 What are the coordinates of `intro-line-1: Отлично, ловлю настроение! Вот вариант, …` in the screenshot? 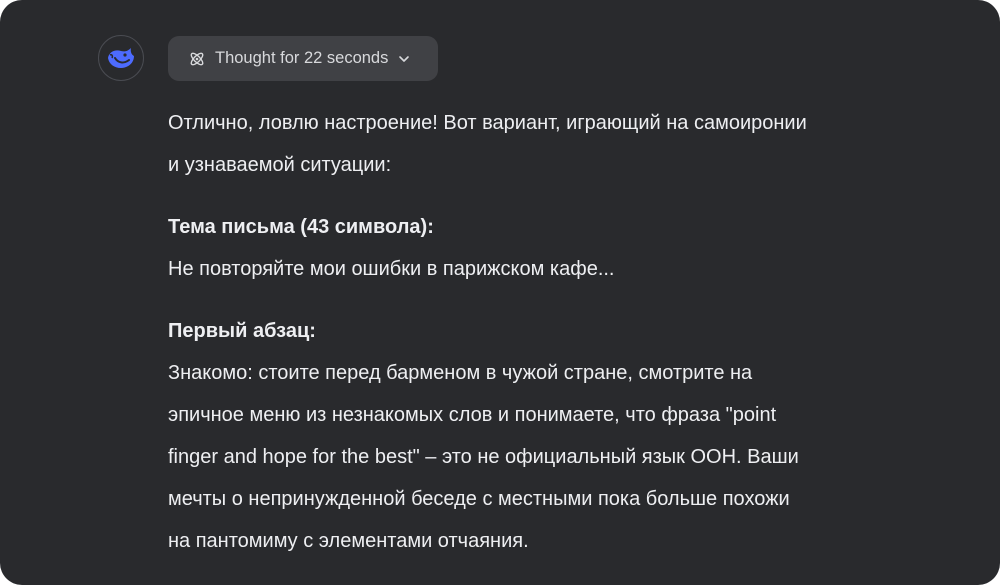 It's located at (487, 123).